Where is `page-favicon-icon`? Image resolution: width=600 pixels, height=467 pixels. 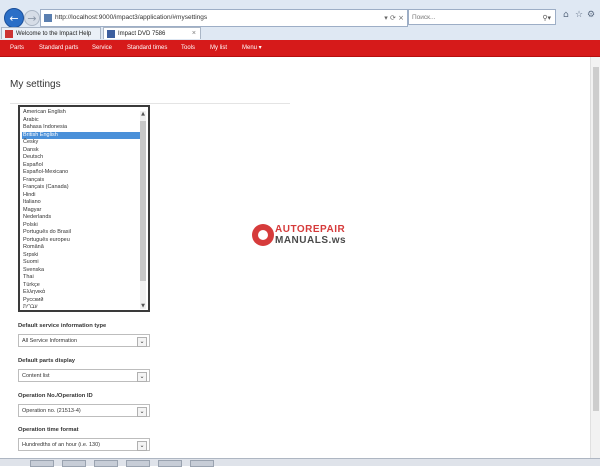
page-favicon-icon is located at coordinates (48, 18).